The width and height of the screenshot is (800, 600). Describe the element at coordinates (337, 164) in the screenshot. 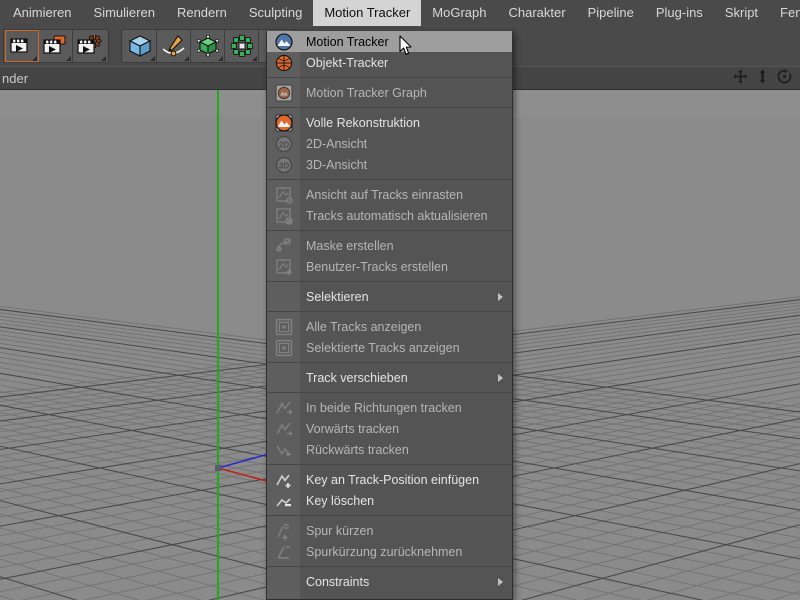

I see `menu-item-label: 3D-Ansicht` at that location.